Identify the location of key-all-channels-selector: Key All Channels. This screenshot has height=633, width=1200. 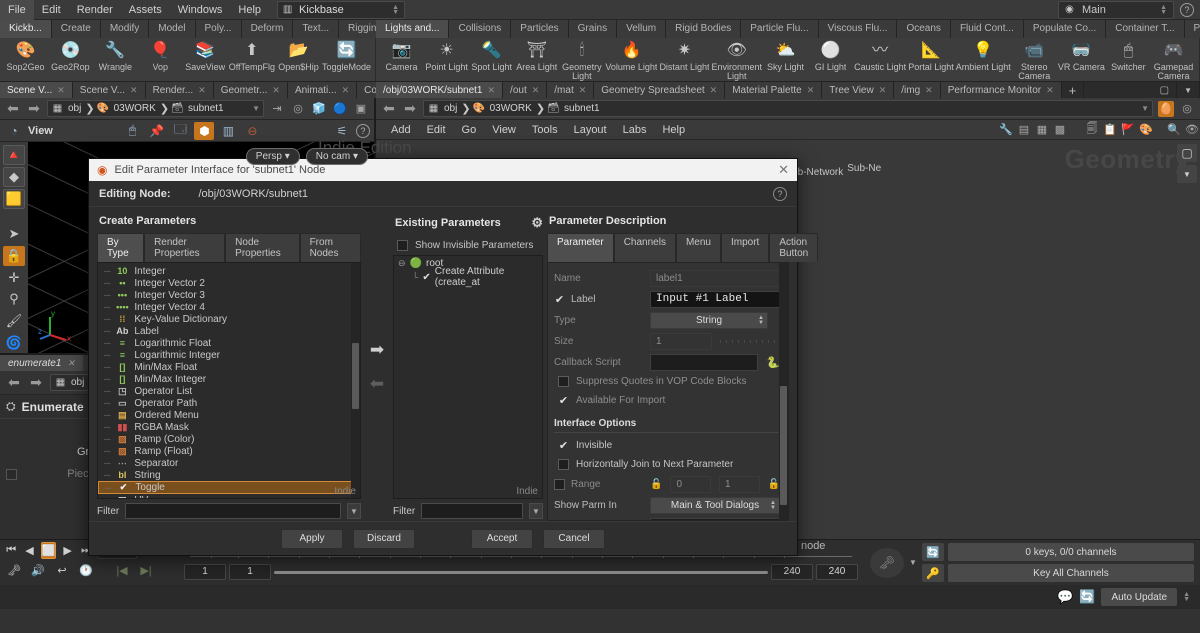
(1070, 573).